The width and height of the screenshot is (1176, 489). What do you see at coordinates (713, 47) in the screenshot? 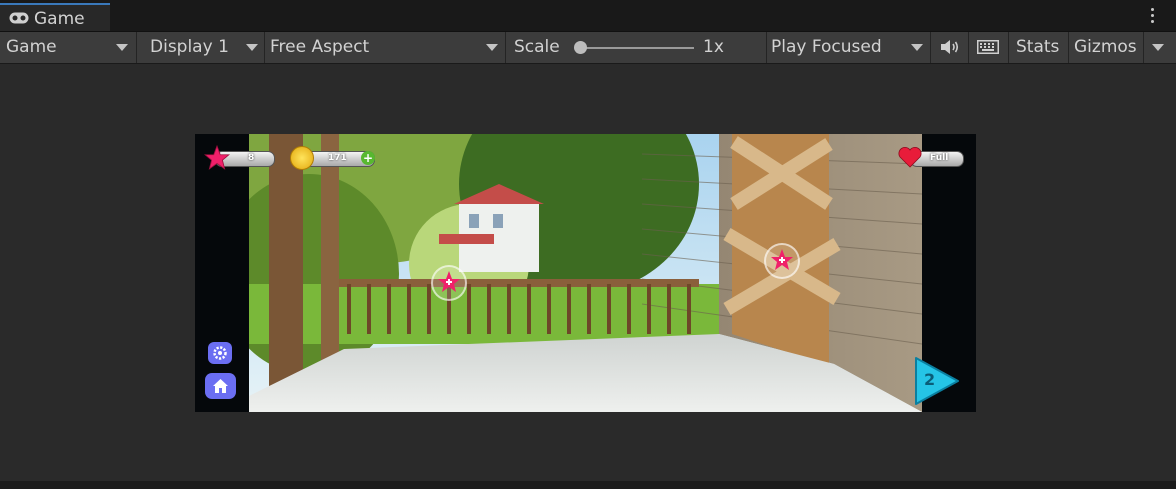
I see `scale-value: 1x` at bounding box center [713, 47].